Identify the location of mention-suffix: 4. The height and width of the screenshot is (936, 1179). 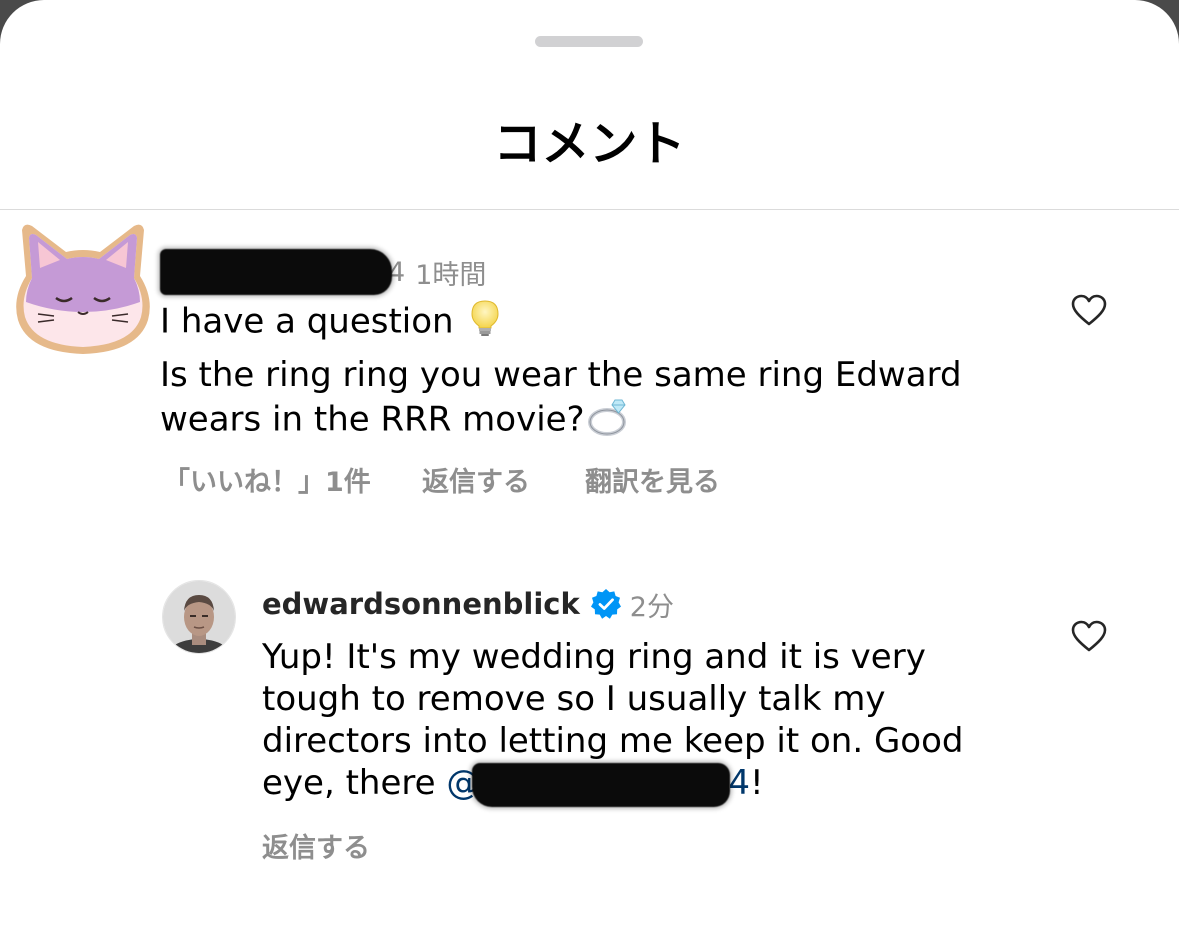
(739, 783).